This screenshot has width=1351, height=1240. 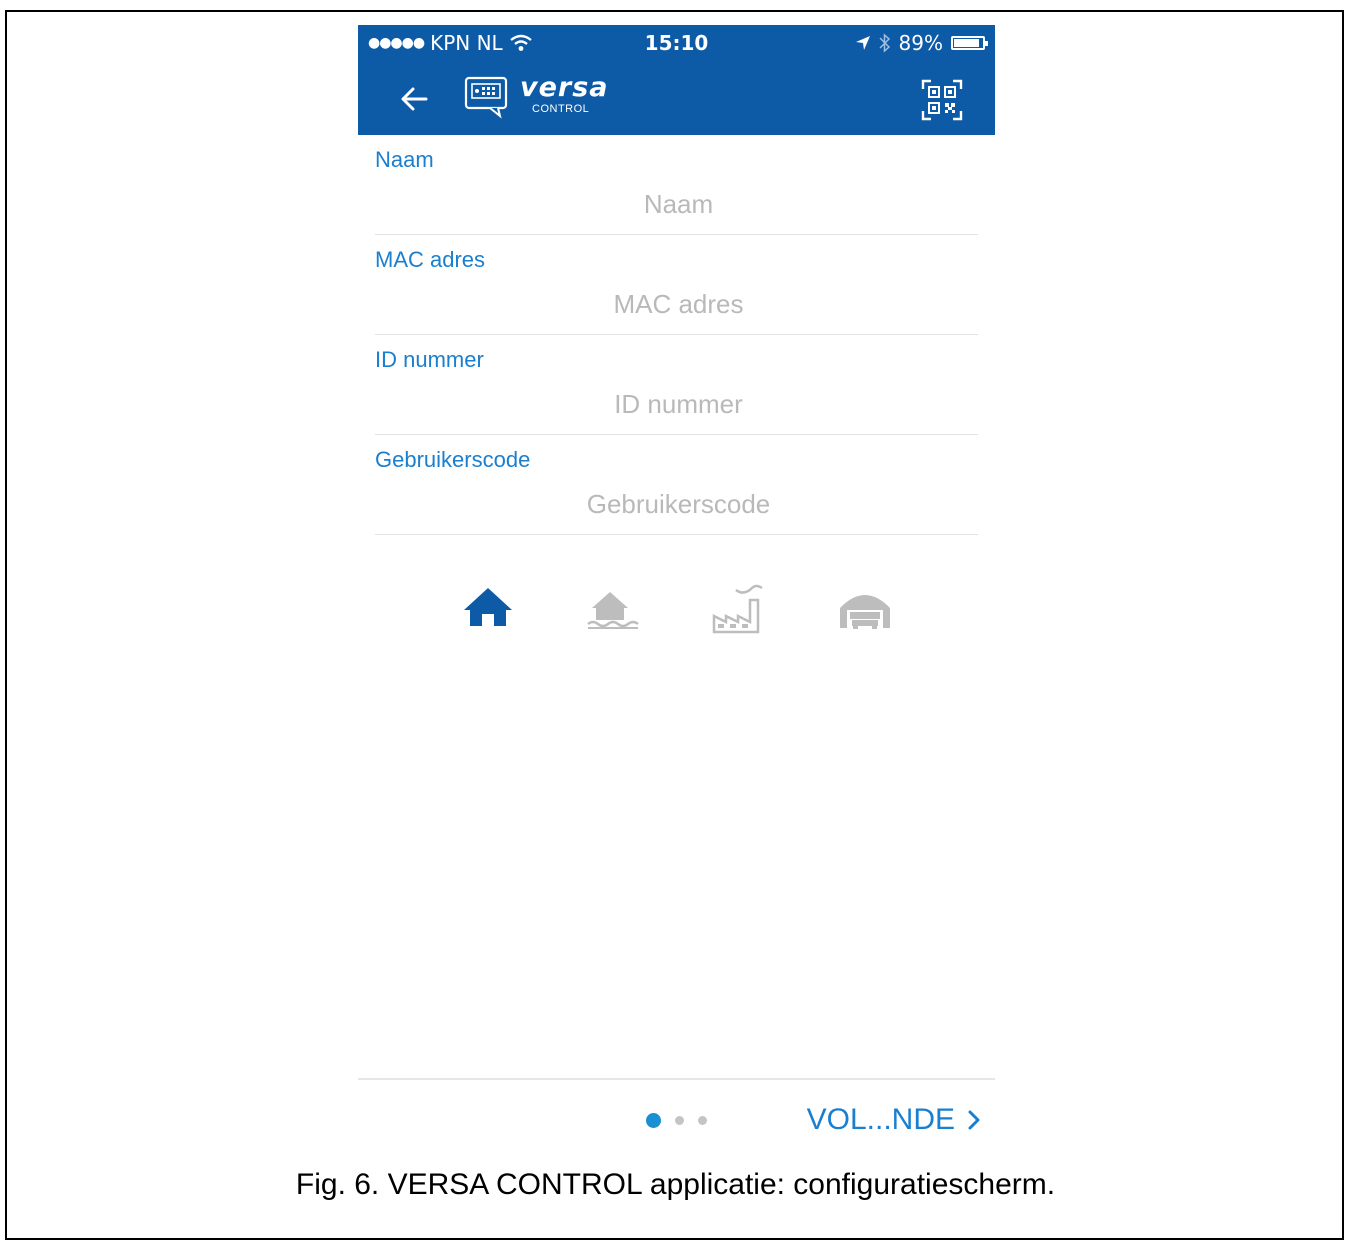 I want to click on usercode-label: Gebruikerscode, so click(x=453, y=459).